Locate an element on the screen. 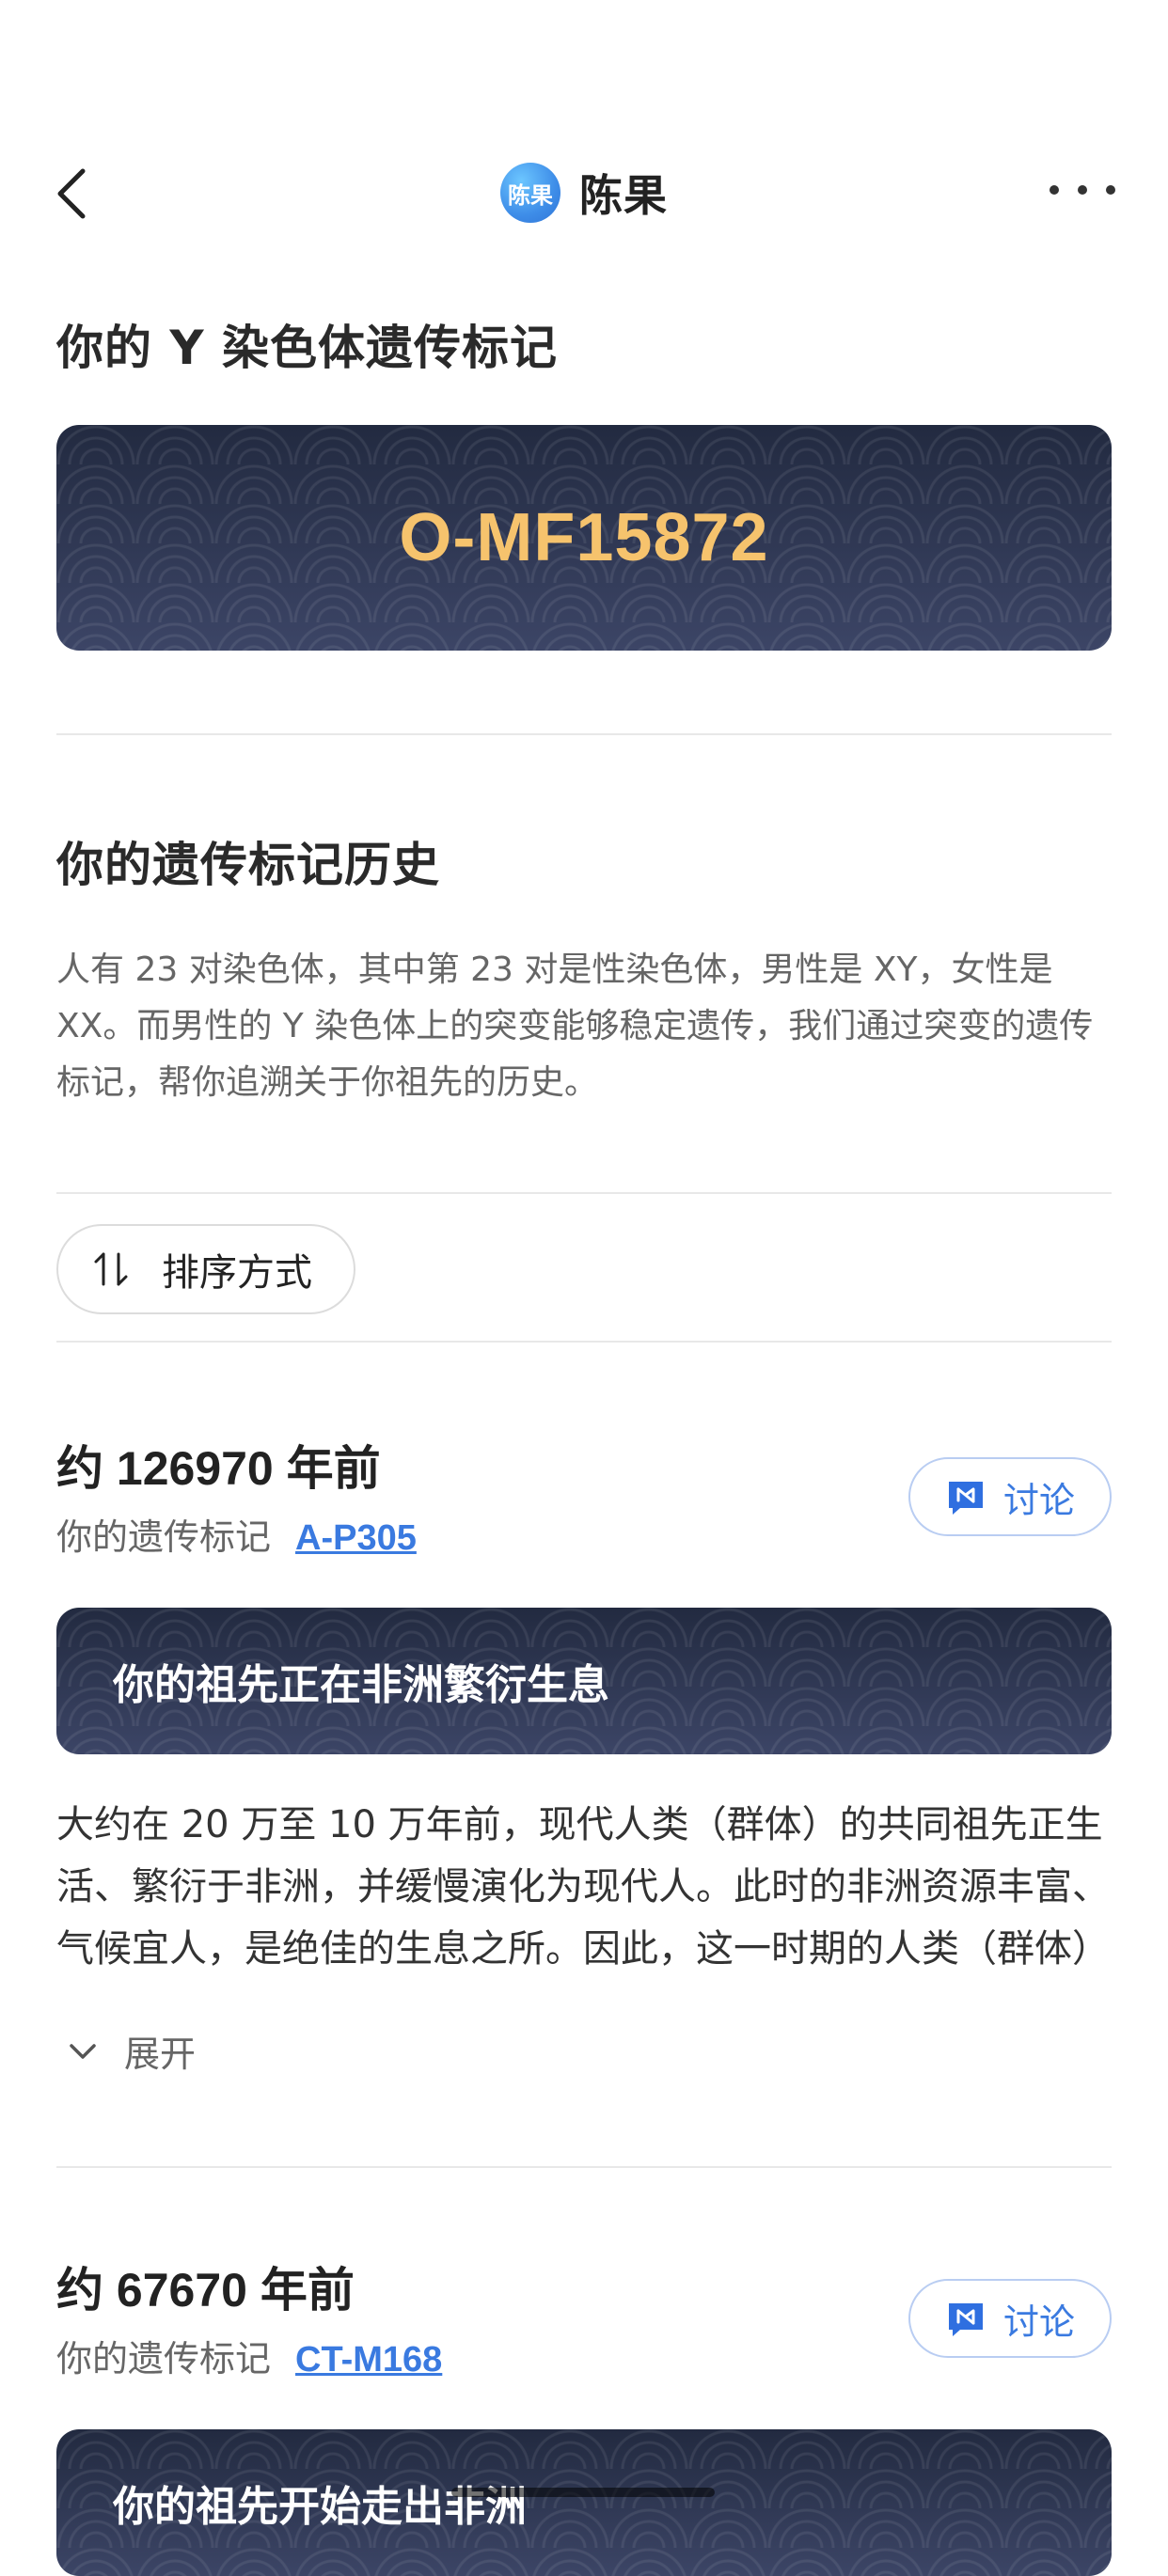  avatar: 陈果 is located at coordinates (530, 193).